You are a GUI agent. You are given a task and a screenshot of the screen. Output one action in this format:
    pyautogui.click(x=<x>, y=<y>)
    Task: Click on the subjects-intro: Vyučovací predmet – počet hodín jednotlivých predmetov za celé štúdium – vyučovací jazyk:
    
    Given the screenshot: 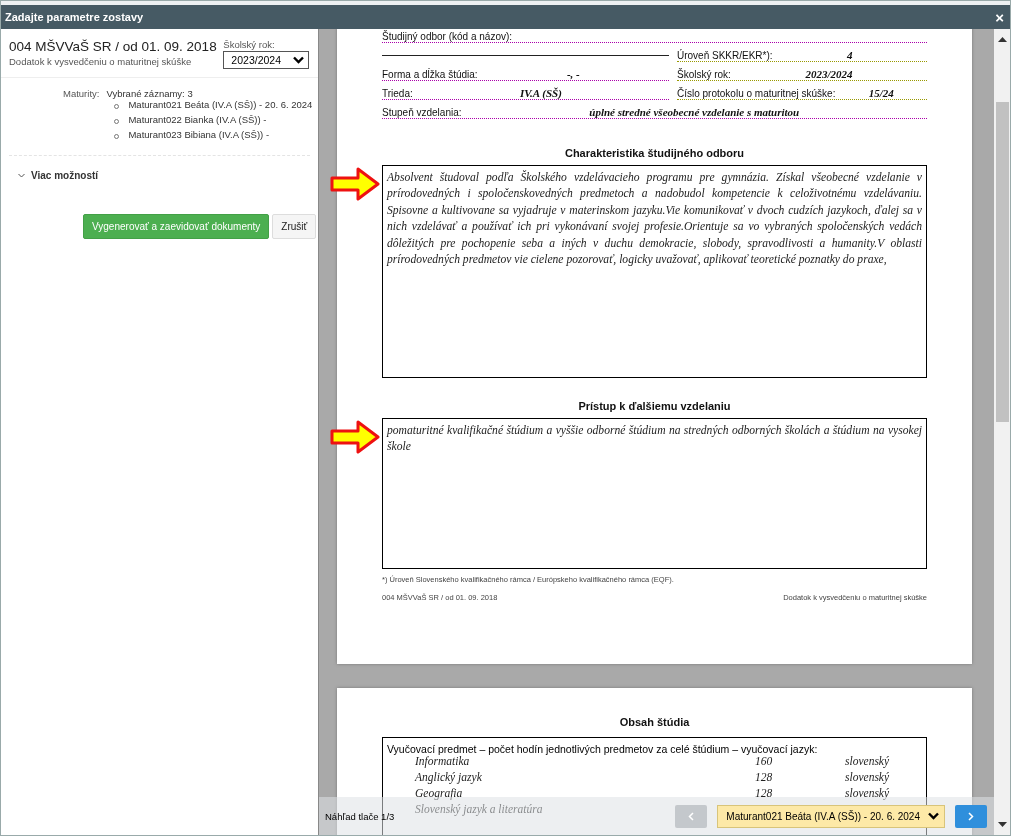 What is the action you would take?
    pyautogui.click(x=603, y=749)
    